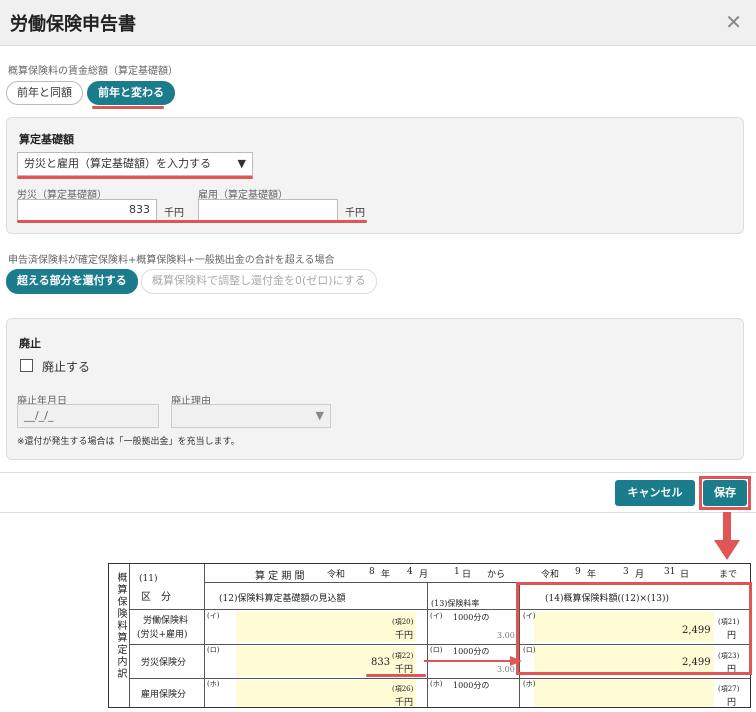 The height and width of the screenshot is (712, 756). I want to click on save-button: 保存, so click(725, 493).